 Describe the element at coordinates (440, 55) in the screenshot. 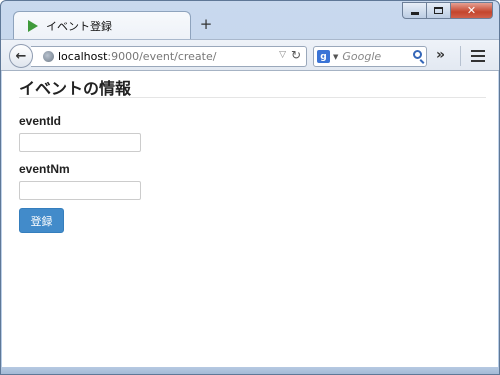

I see `toolbar-overflow-button: »` at that location.